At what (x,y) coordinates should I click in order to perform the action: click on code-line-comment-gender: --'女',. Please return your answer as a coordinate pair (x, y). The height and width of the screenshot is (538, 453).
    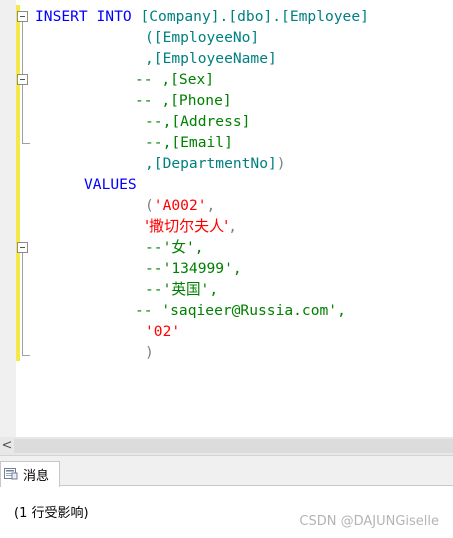
    Looking at the image, I should click on (174, 247).